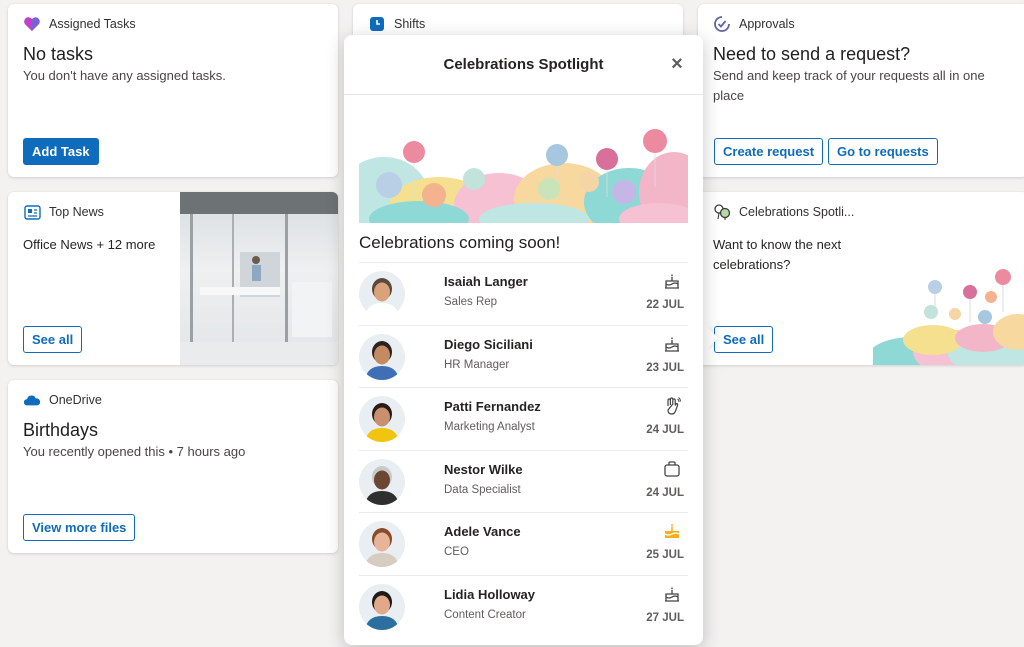 This screenshot has width=1024, height=647. Describe the element at coordinates (492, 406) in the screenshot. I see `person-name: Patti Fernandez` at that location.